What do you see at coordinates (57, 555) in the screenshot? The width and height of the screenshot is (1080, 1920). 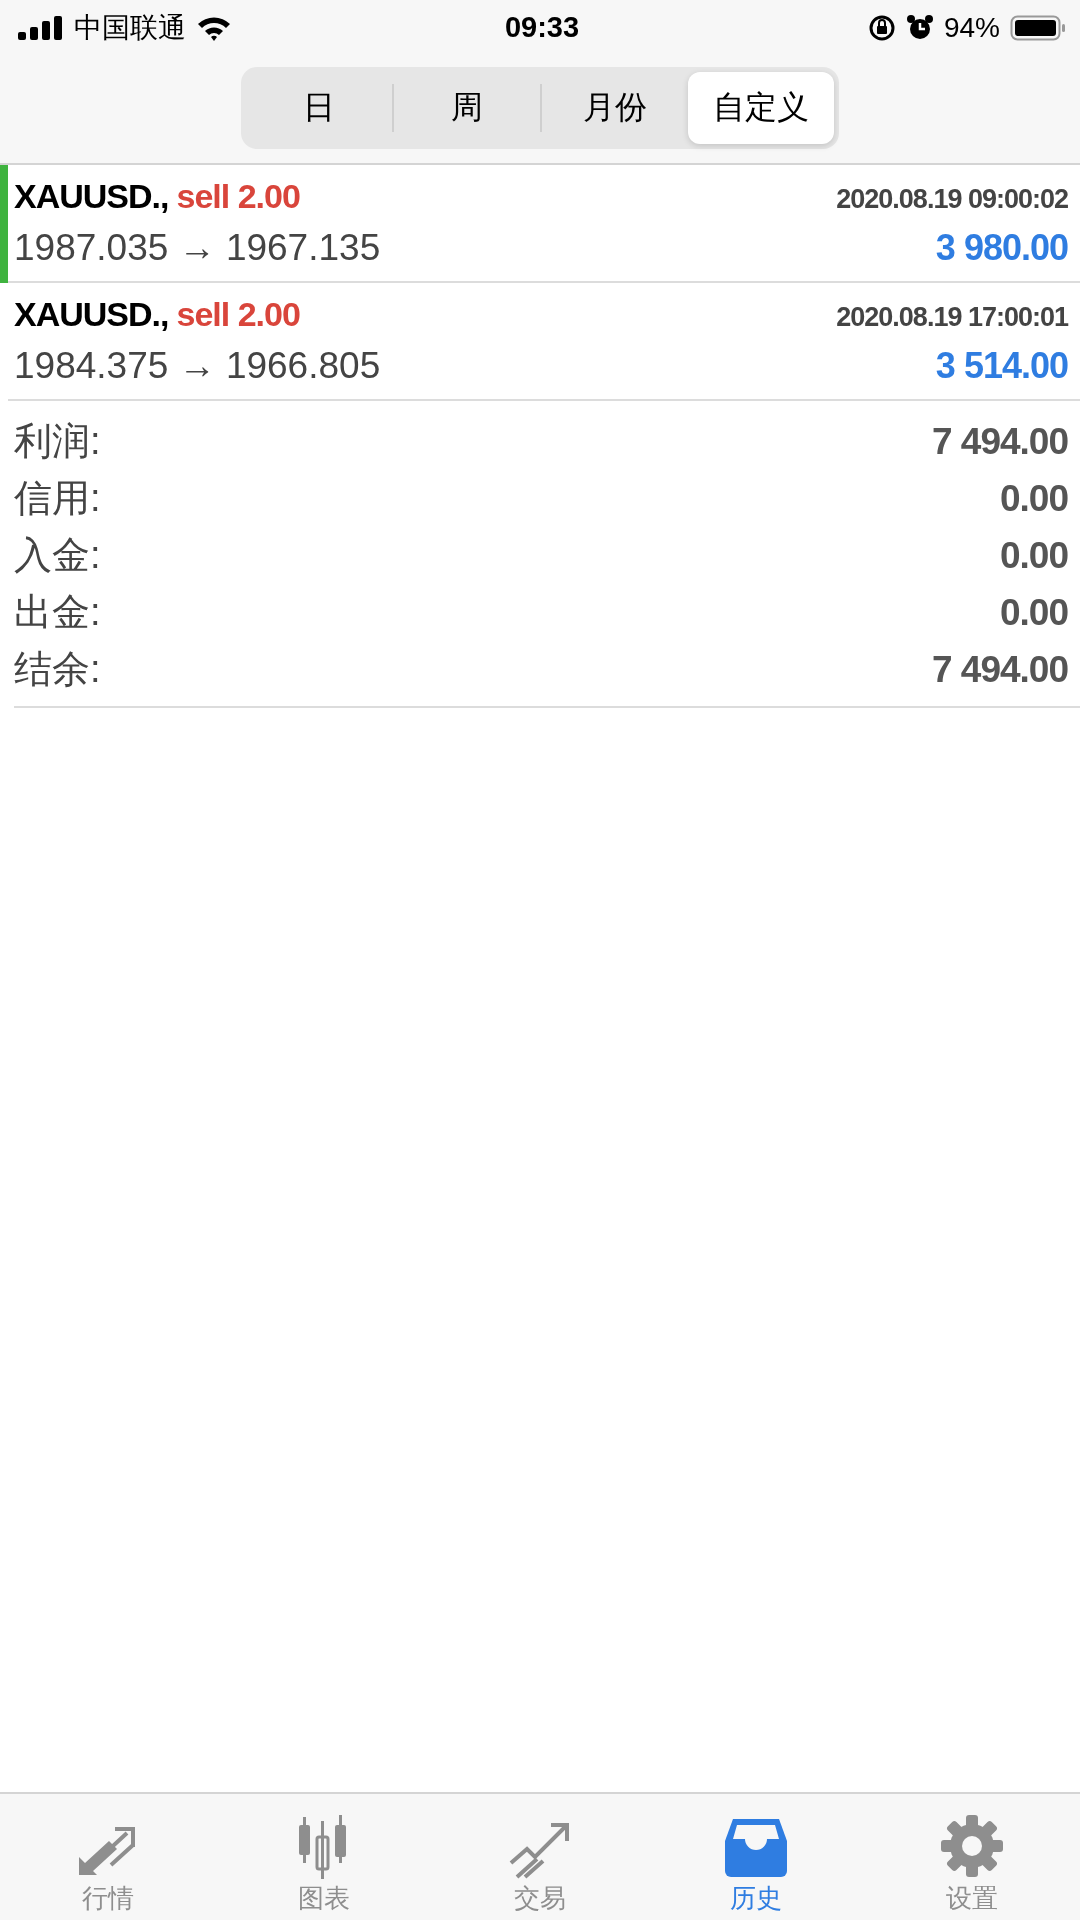 I see `summary-label: 入金:` at bounding box center [57, 555].